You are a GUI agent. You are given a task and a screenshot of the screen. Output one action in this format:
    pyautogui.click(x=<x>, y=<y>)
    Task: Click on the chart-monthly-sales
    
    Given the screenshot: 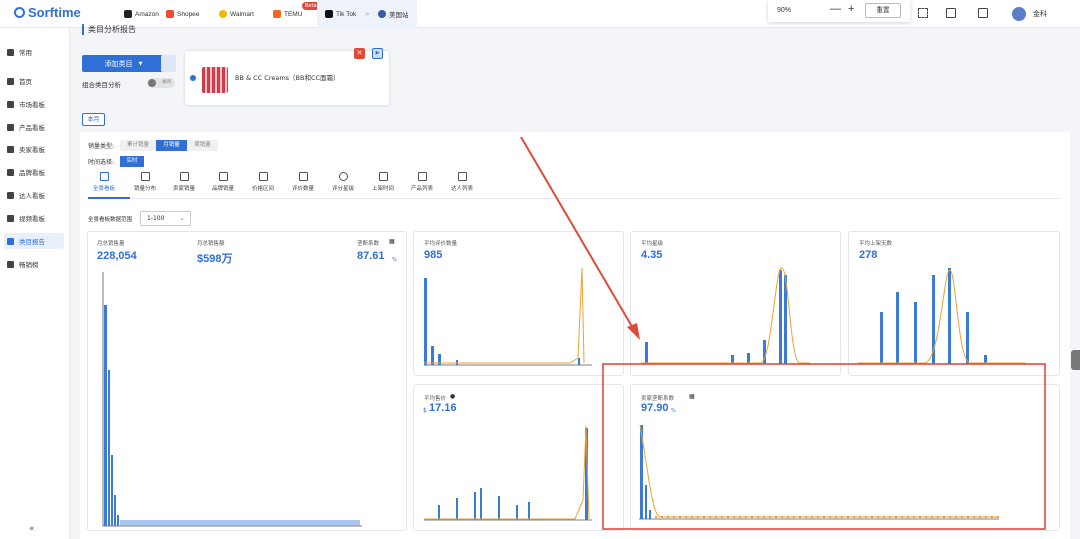 What is the action you would take?
    pyautogui.click(x=232, y=399)
    